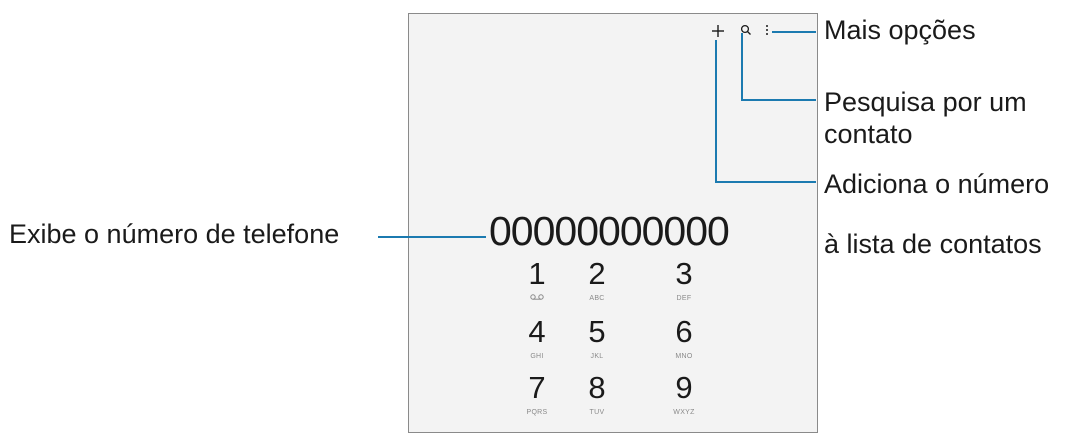  I want to click on keypad-key-9: 9 WXYZ, so click(684, 395).